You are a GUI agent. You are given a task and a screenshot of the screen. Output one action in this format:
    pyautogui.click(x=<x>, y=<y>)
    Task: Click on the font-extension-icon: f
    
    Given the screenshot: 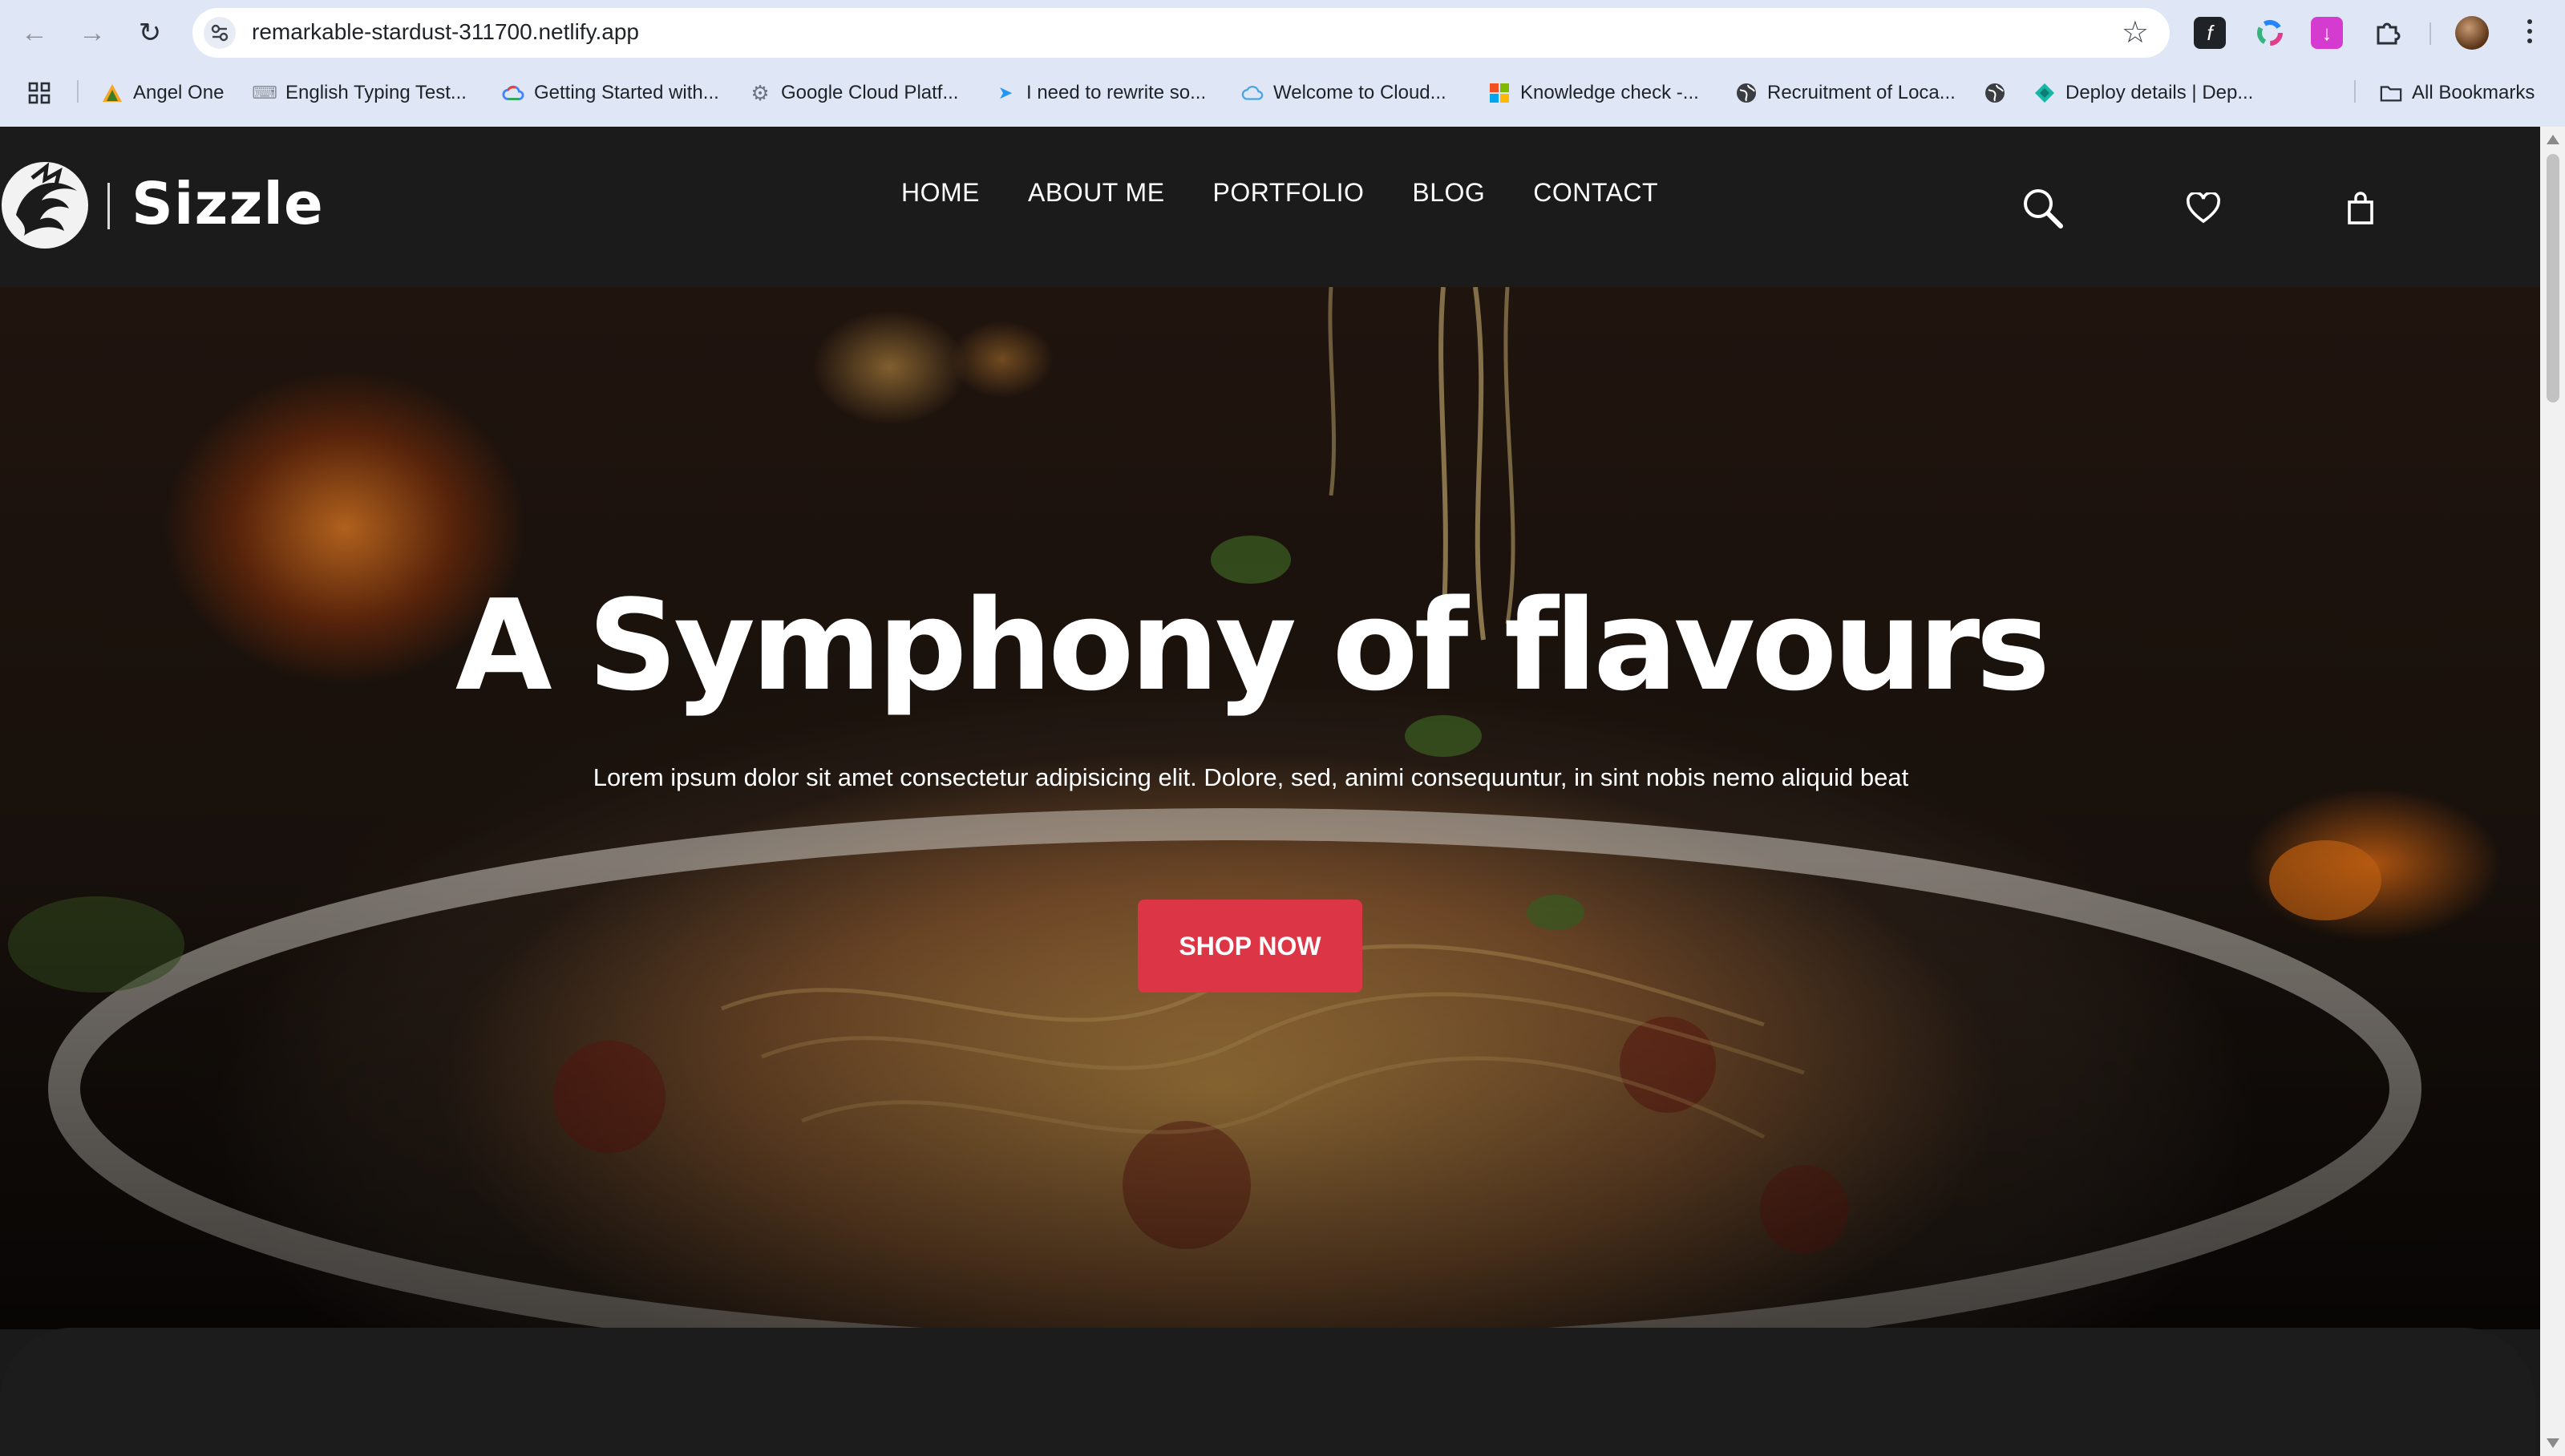 What is the action you would take?
    pyautogui.click(x=2210, y=33)
    